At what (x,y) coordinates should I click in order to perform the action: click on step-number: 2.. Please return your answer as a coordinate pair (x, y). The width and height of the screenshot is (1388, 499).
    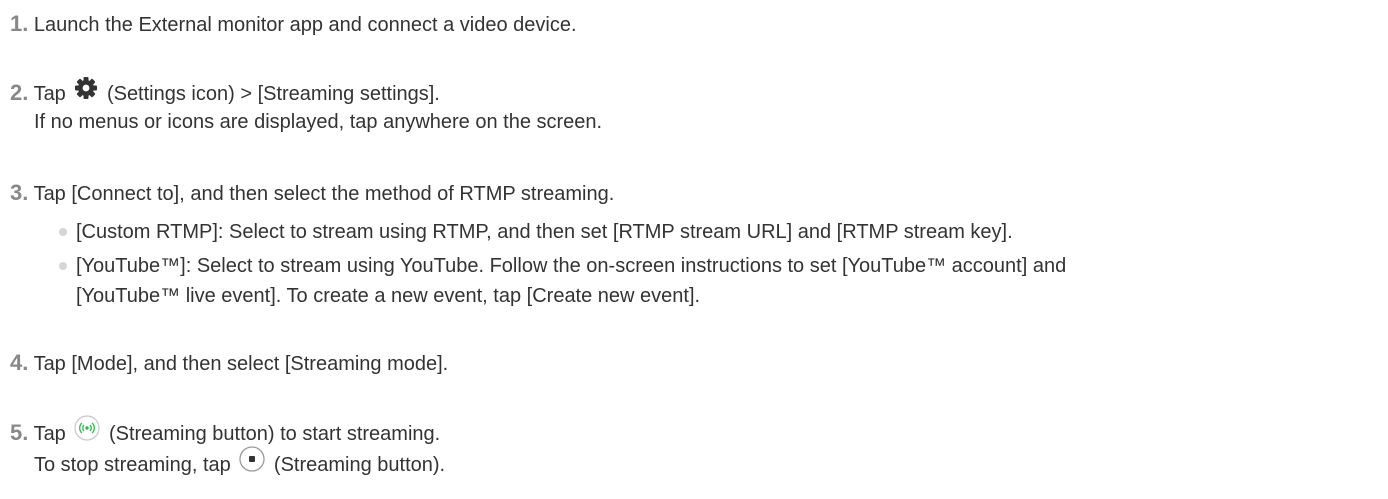
    Looking at the image, I should click on (19, 92).